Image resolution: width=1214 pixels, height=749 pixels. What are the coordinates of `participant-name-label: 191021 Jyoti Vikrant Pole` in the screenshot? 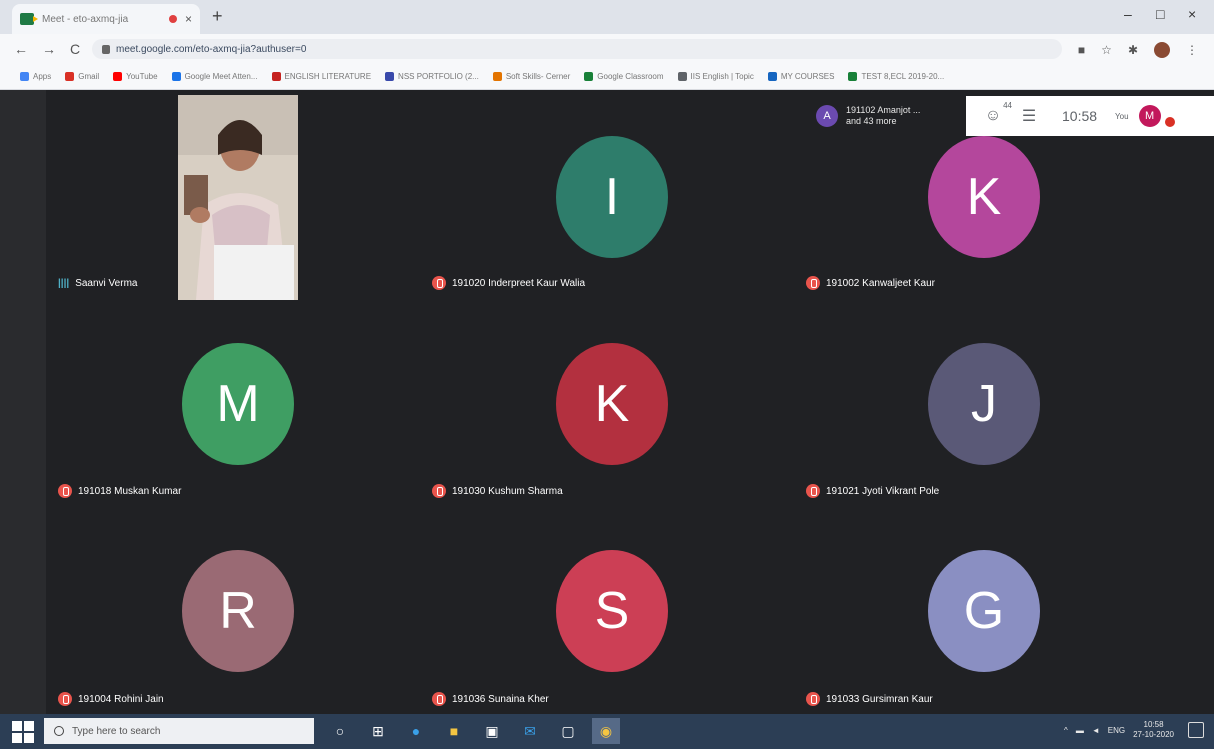 It's located at (872, 491).